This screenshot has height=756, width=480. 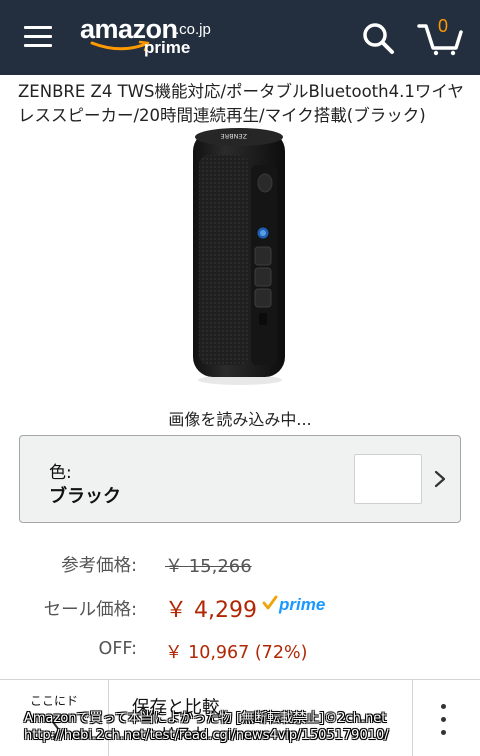 I want to click on color-variation-selector: 色: ブラック, so click(x=240, y=479).